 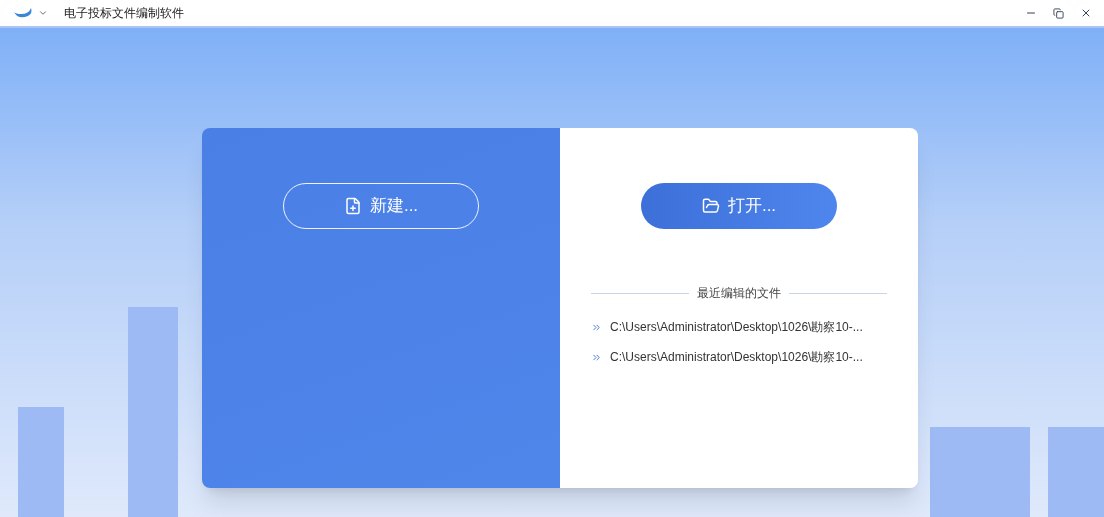 I want to click on restore-icon, so click(x=1058, y=13).